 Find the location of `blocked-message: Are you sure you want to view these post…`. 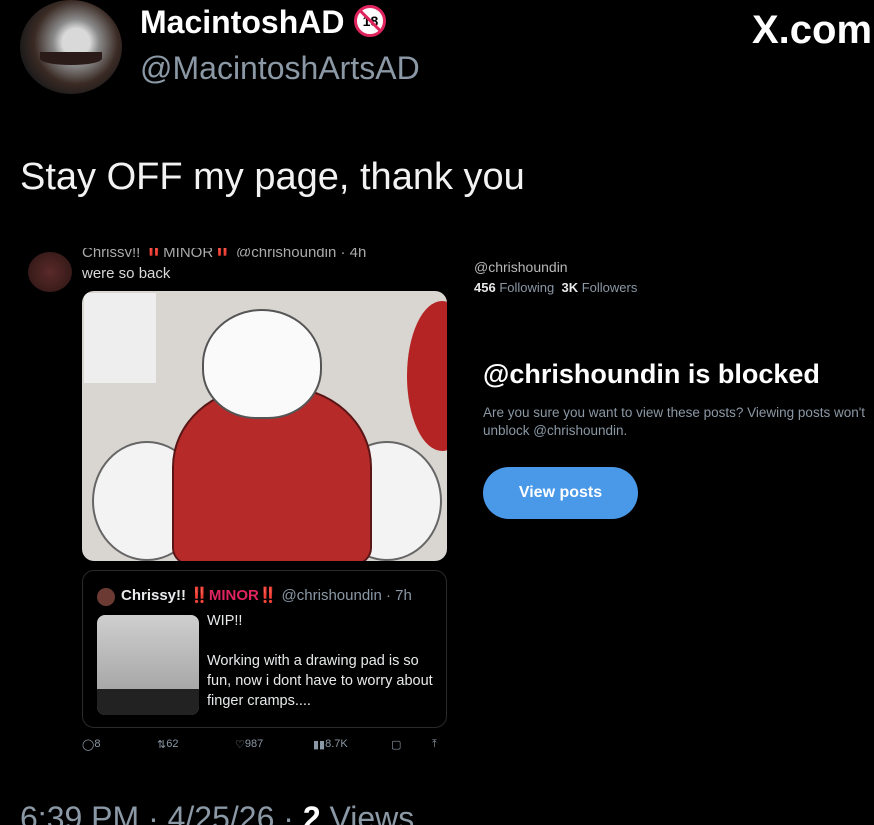

blocked-message: Are you sure you want to view these post… is located at coordinates (674, 421).